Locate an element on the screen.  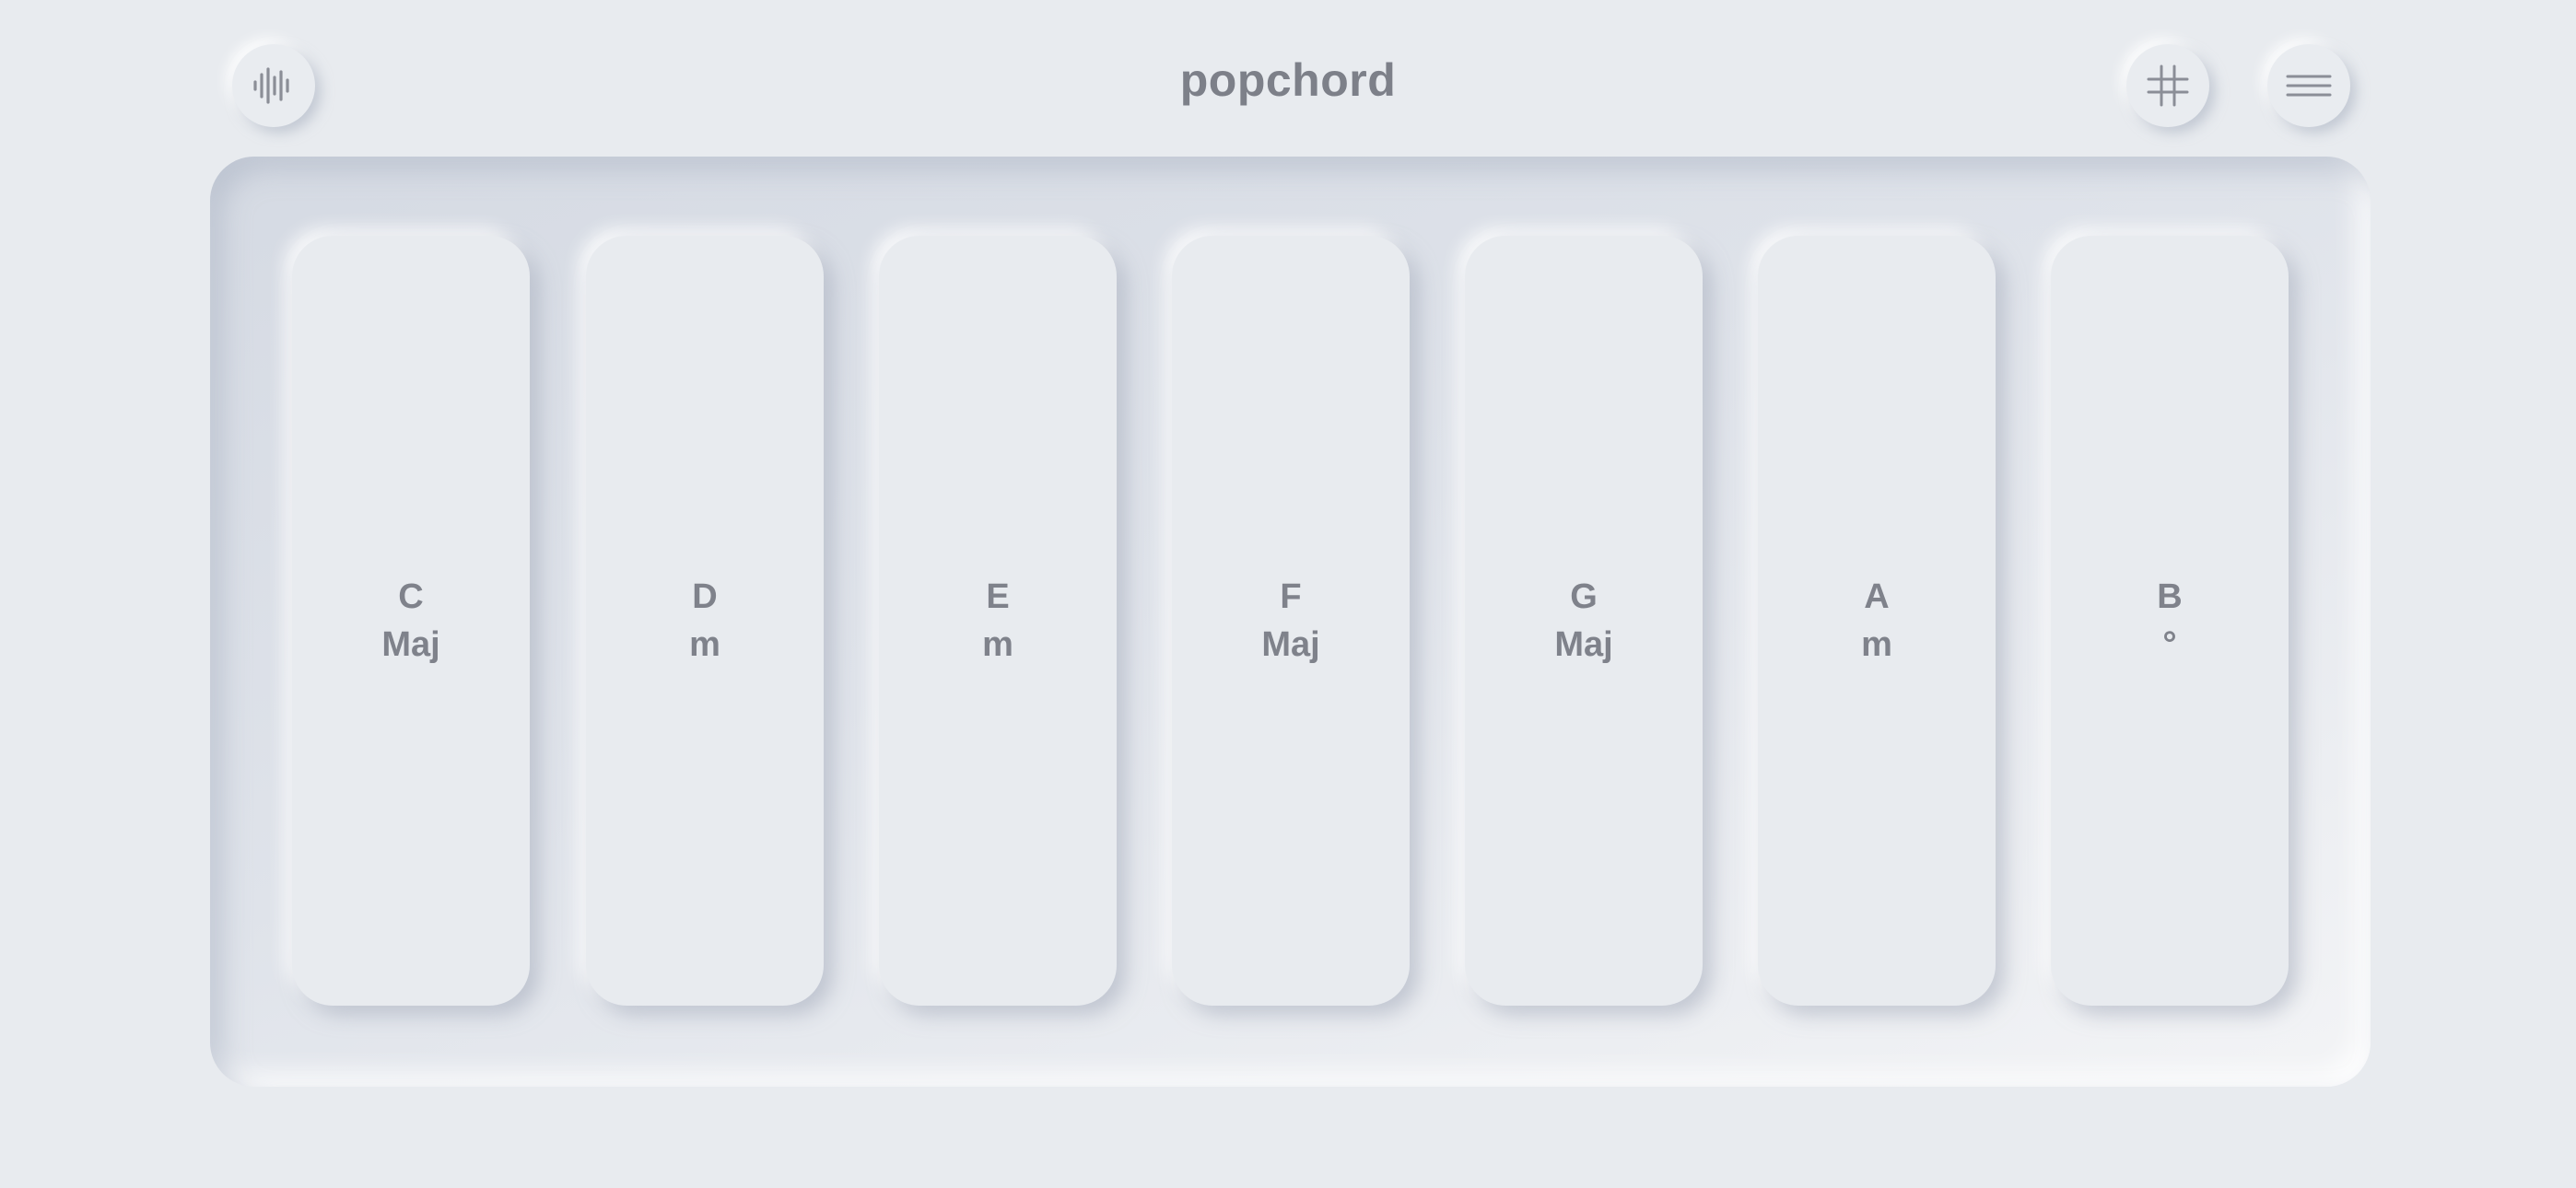
chord-root: A is located at coordinates (1877, 596).